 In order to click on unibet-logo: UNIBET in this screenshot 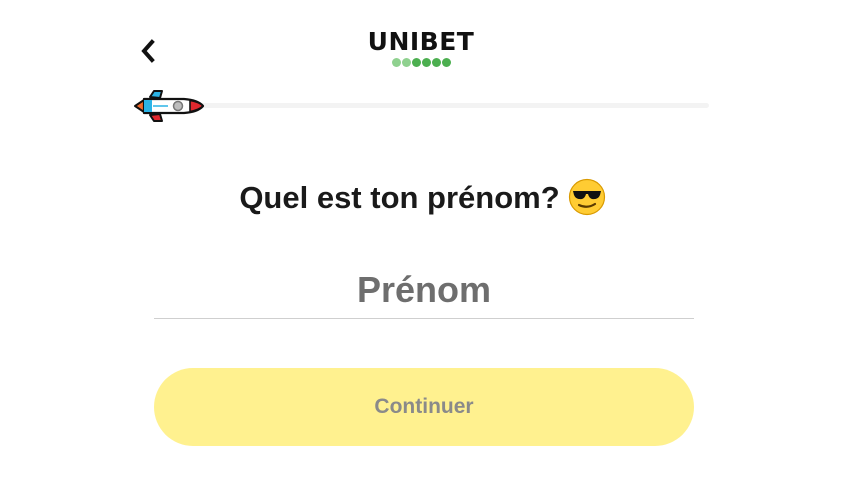, I will do `click(421, 50)`.